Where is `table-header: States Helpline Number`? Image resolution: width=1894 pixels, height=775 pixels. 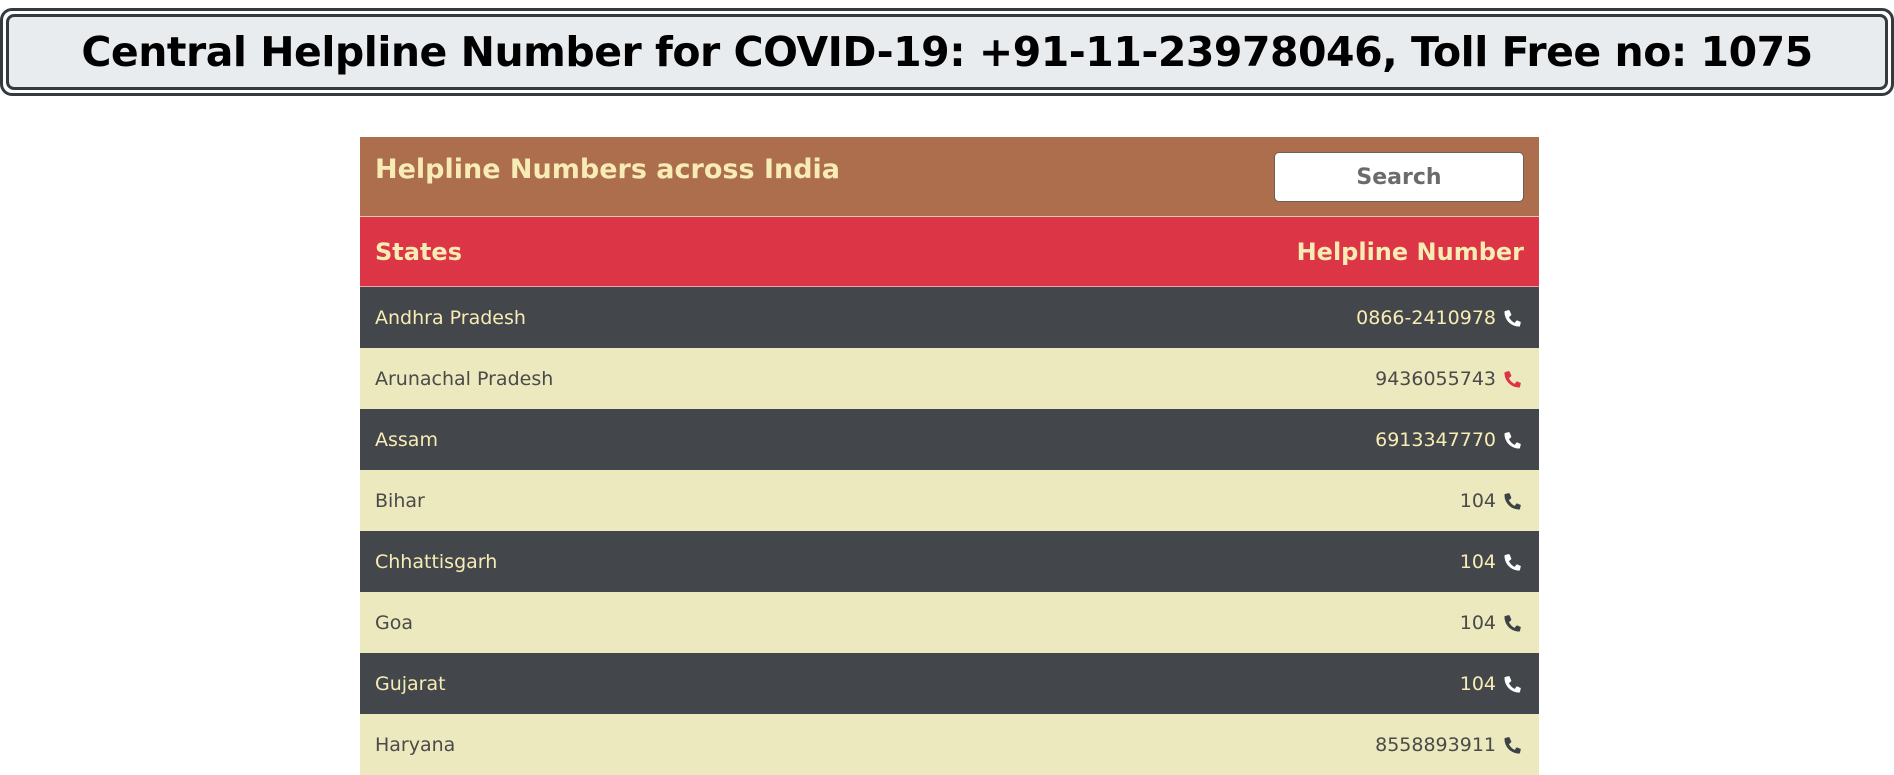 table-header: States Helpline Number is located at coordinates (949, 252).